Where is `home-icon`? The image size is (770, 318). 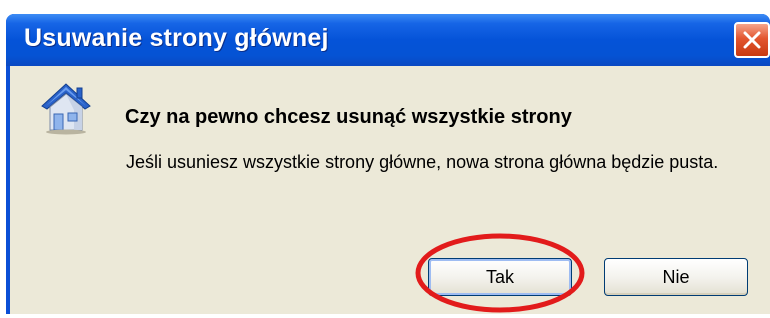 home-icon is located at coordinates (66, 109).